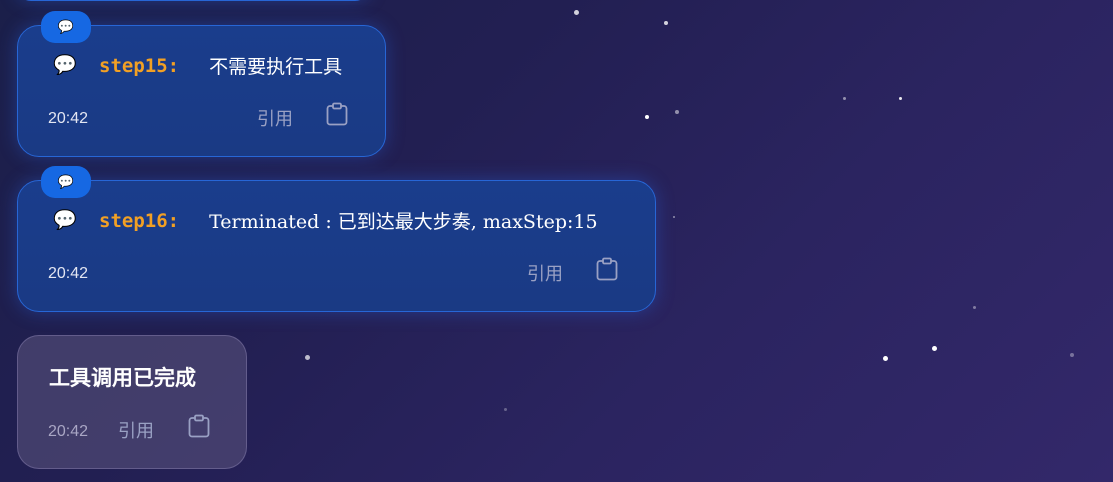  What do you see at coordinates (122, 378) in the screenshot?
I see `status-text: 工具调用已完成` at bounding box center [122, 378].